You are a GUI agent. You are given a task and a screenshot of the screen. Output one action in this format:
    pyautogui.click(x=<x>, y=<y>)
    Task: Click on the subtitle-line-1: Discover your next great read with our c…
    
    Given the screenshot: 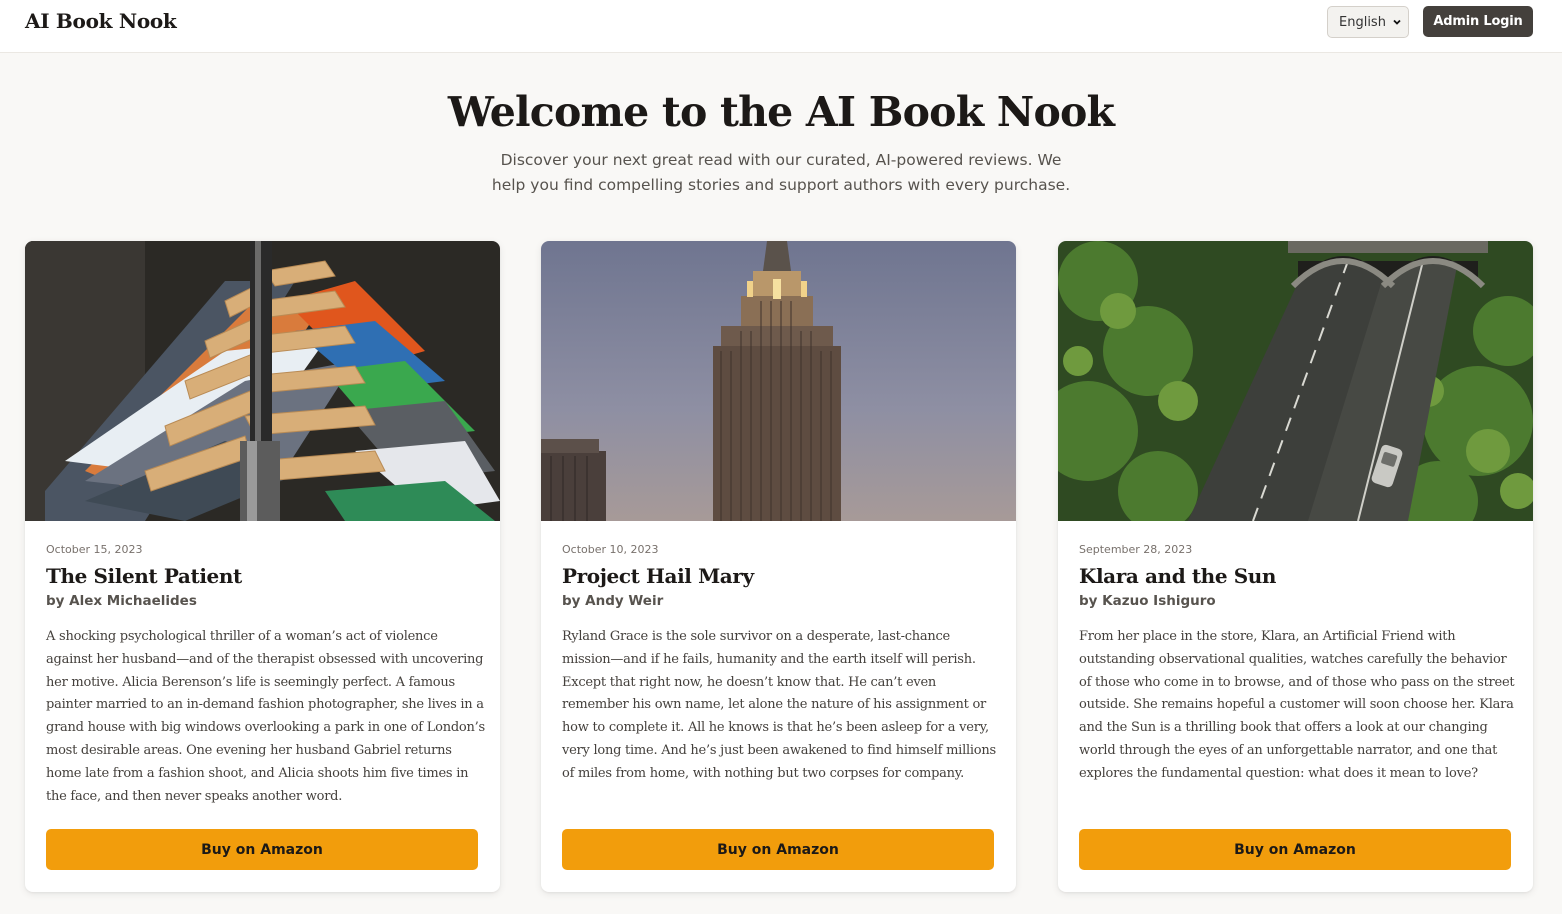 What is the action you would take?
    pyautogui.click(x=781, y=160)
    